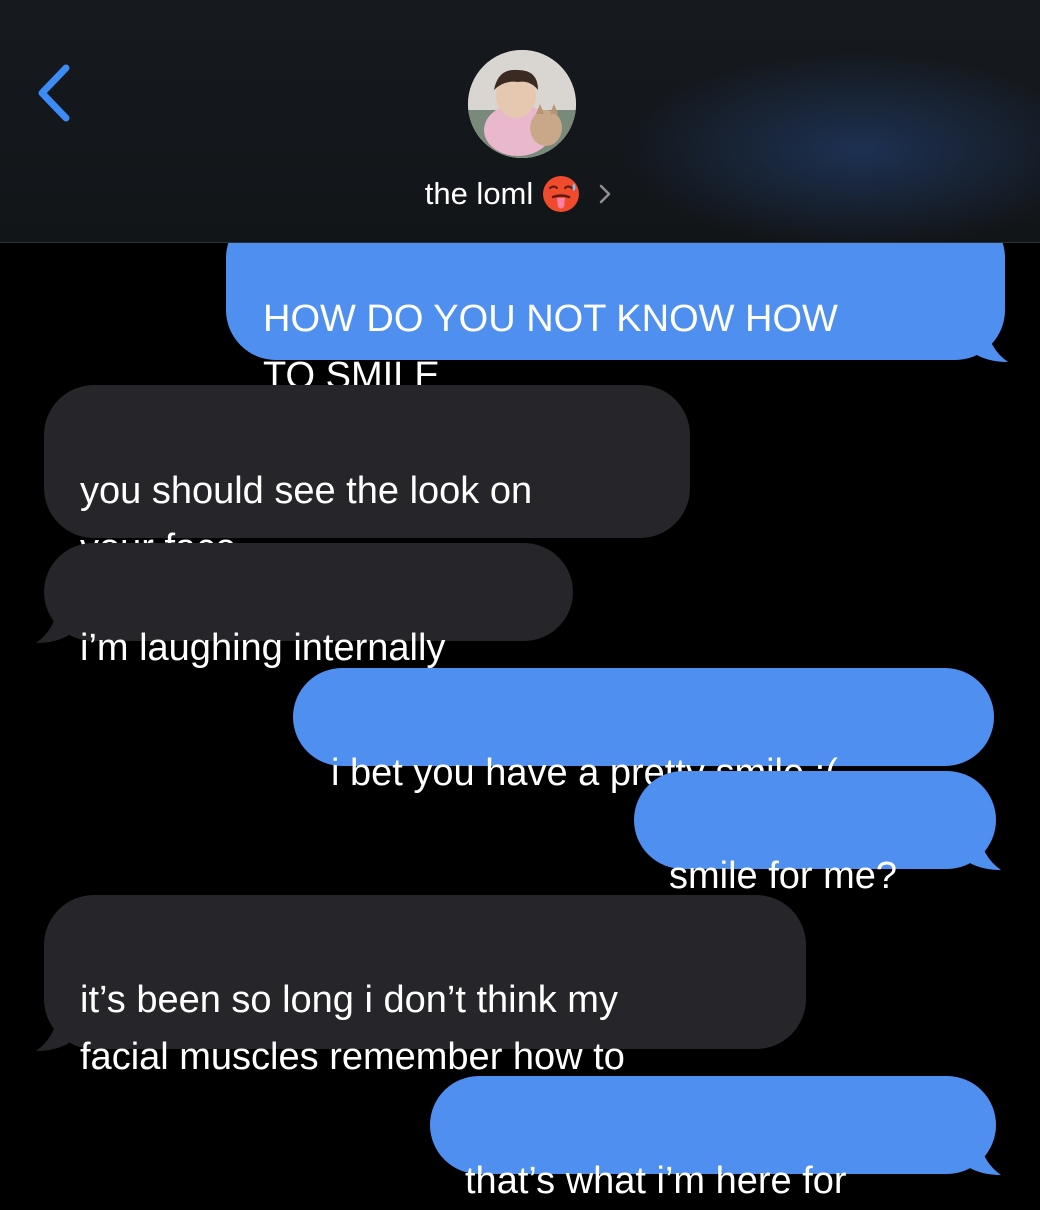 Image resolution: width=1040 pixels, height=1210 pixels. What do you see at coordinates (367, 477) in the screenshot?
I see `message-bubble-incoming: you should see the look on your face` at bounding box center [367, 477].